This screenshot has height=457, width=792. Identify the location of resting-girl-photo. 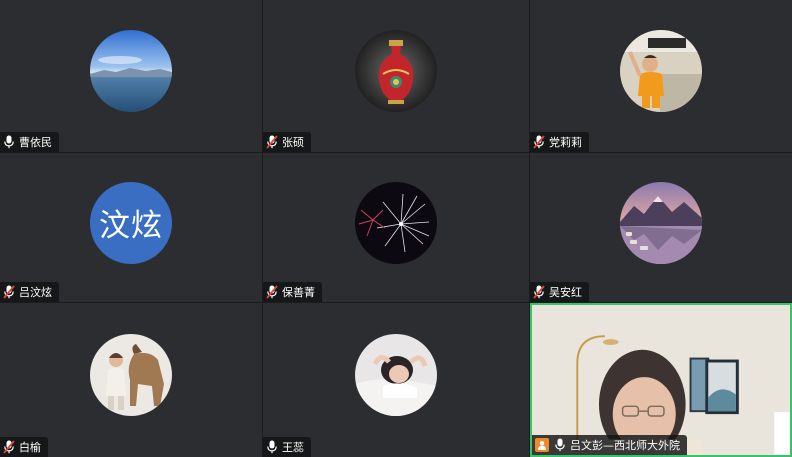
(396, 375).